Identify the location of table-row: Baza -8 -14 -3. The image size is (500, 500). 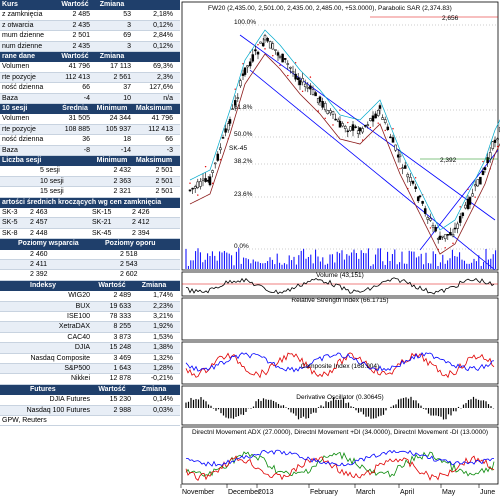
(90, 150).